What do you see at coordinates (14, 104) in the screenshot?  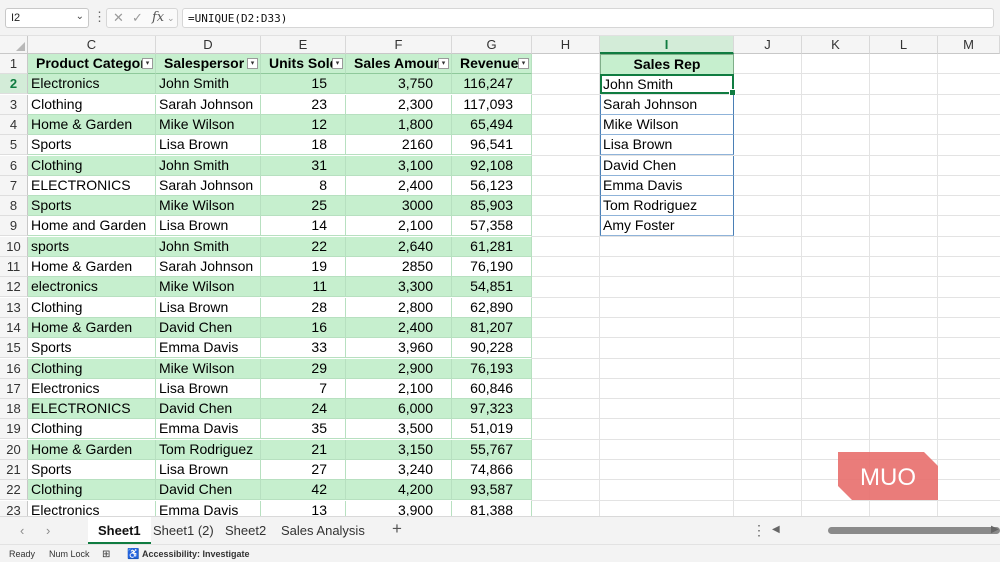 I see `row-header: 3` at bounding box center [14, 104].